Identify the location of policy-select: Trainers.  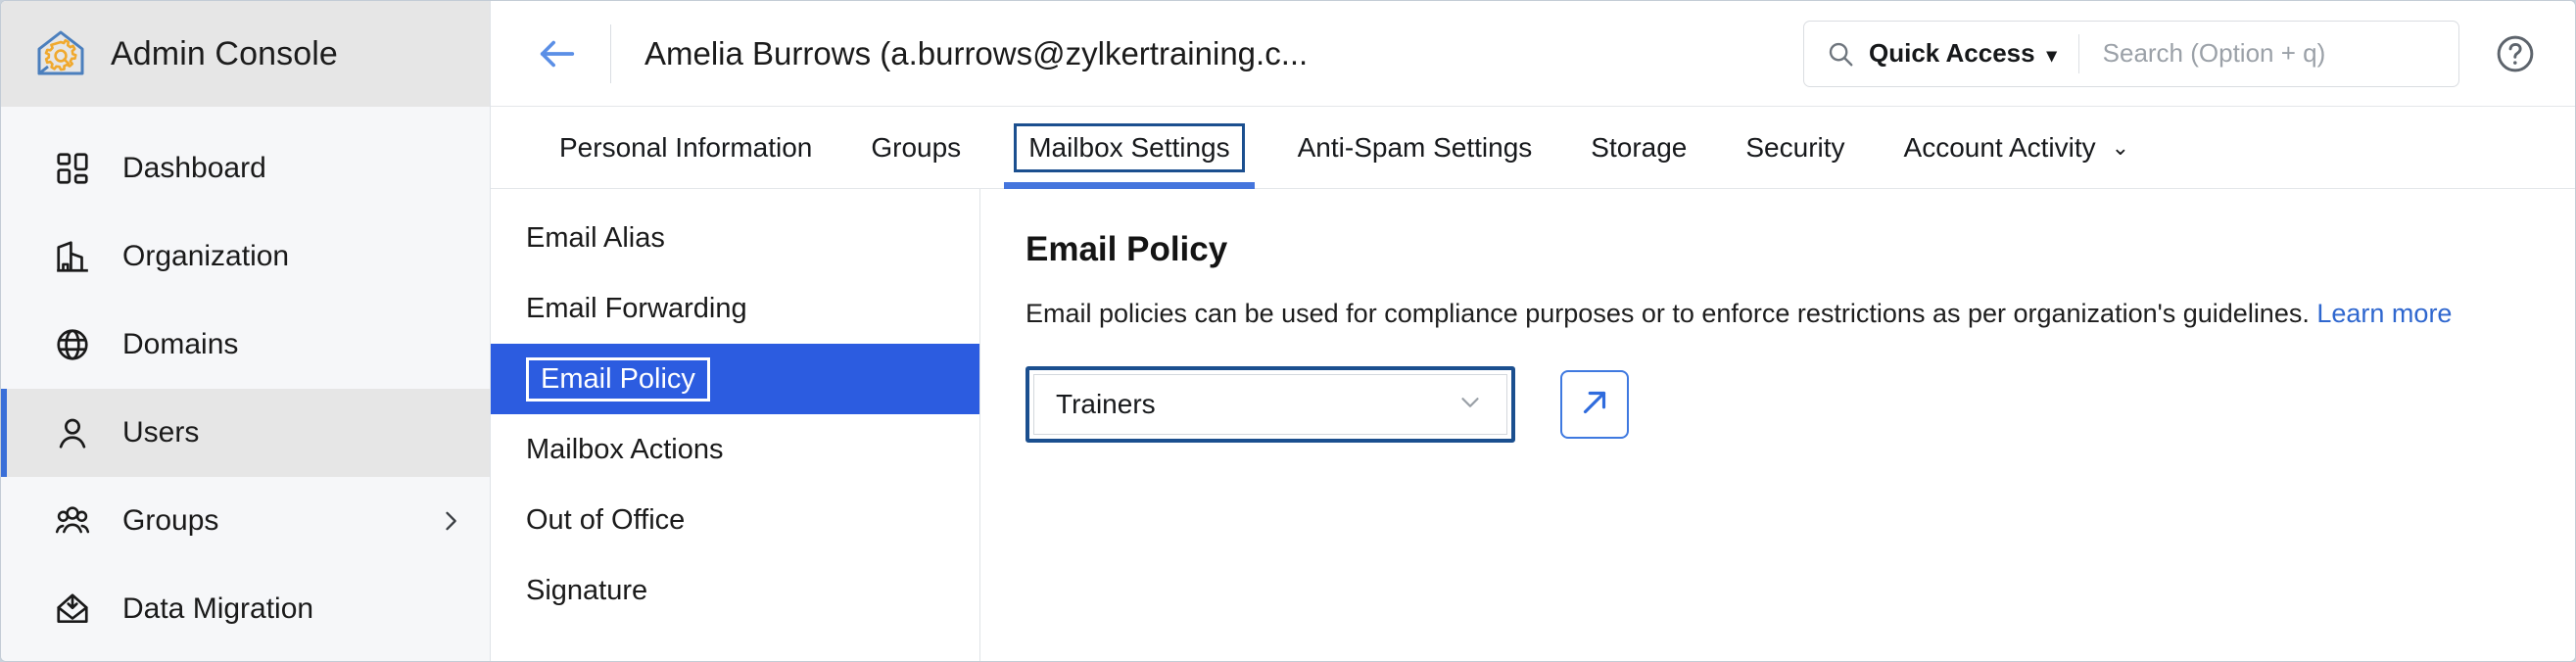
(1270, 404).